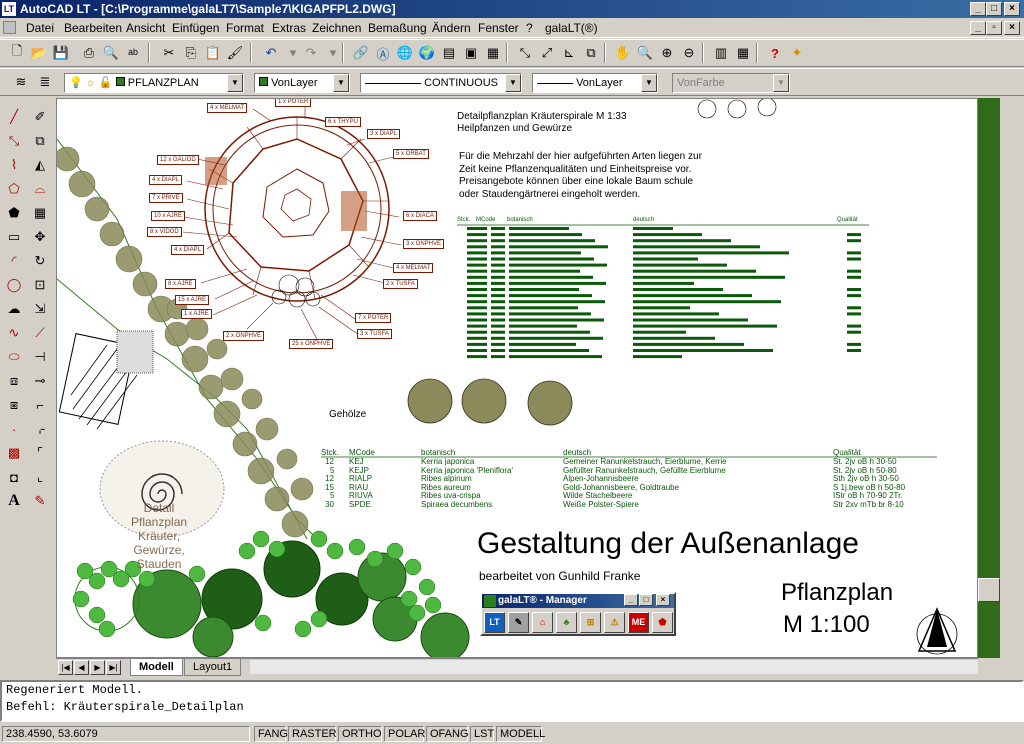  Describe the element at coordinates (494, 622) in the screenshot. I see `manager-lt-button: LT` at that location.